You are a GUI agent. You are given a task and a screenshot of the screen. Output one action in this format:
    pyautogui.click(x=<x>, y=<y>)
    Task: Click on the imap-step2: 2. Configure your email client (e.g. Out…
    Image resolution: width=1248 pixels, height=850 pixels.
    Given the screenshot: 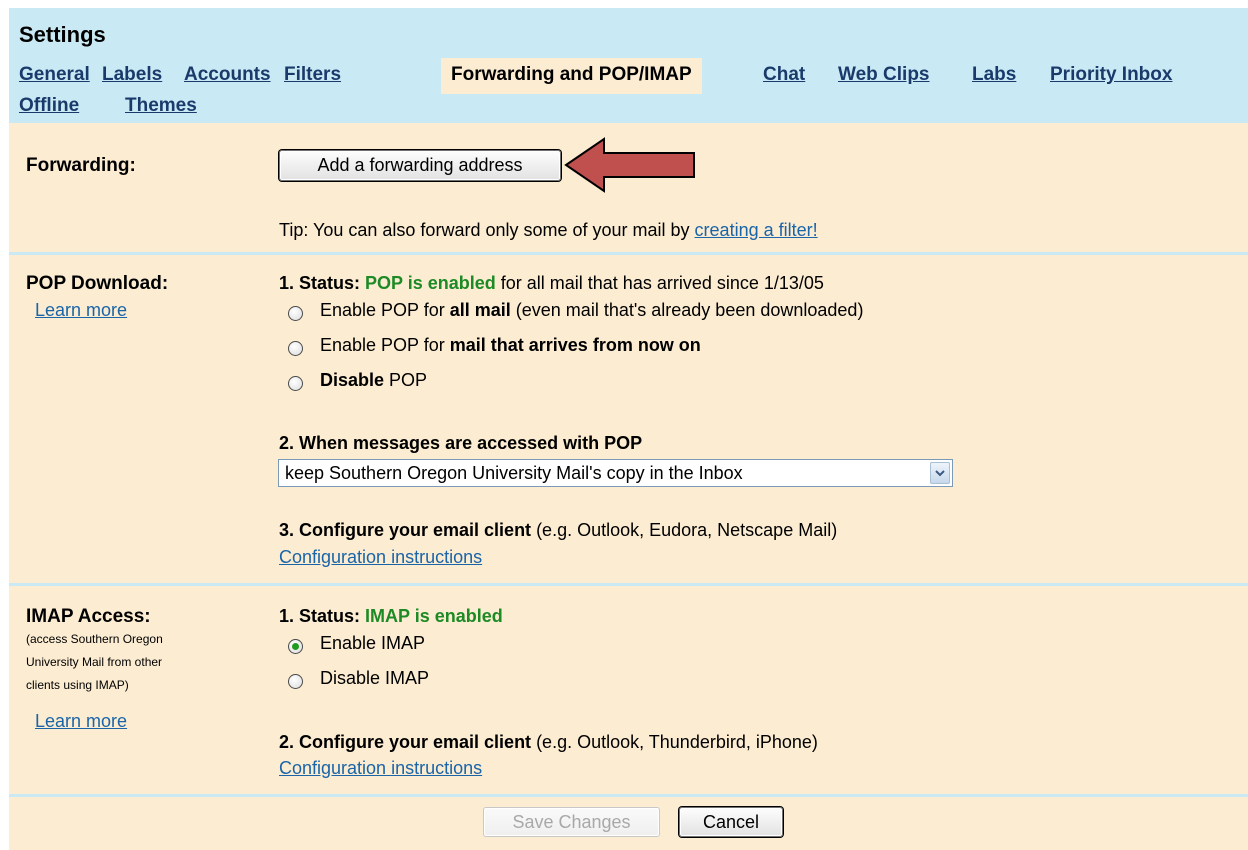 What is the action you would take?
    pyautogui.click(x=548, y=742)
    